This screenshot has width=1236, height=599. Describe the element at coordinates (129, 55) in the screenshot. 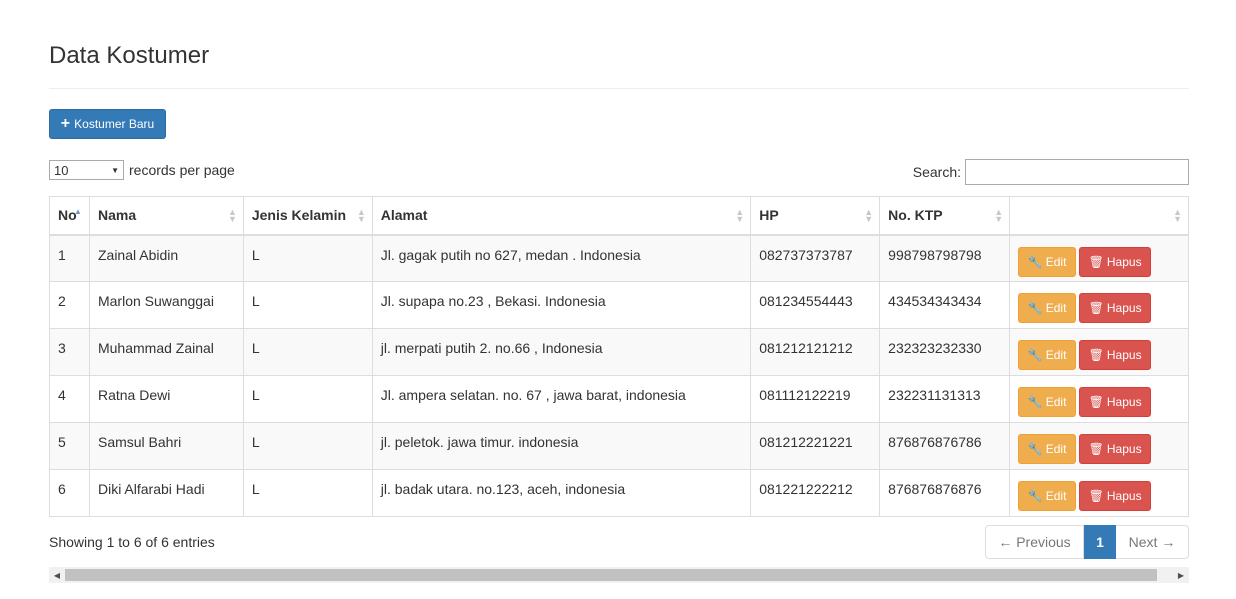

I see `page-title: Data Kostumer` at that location.